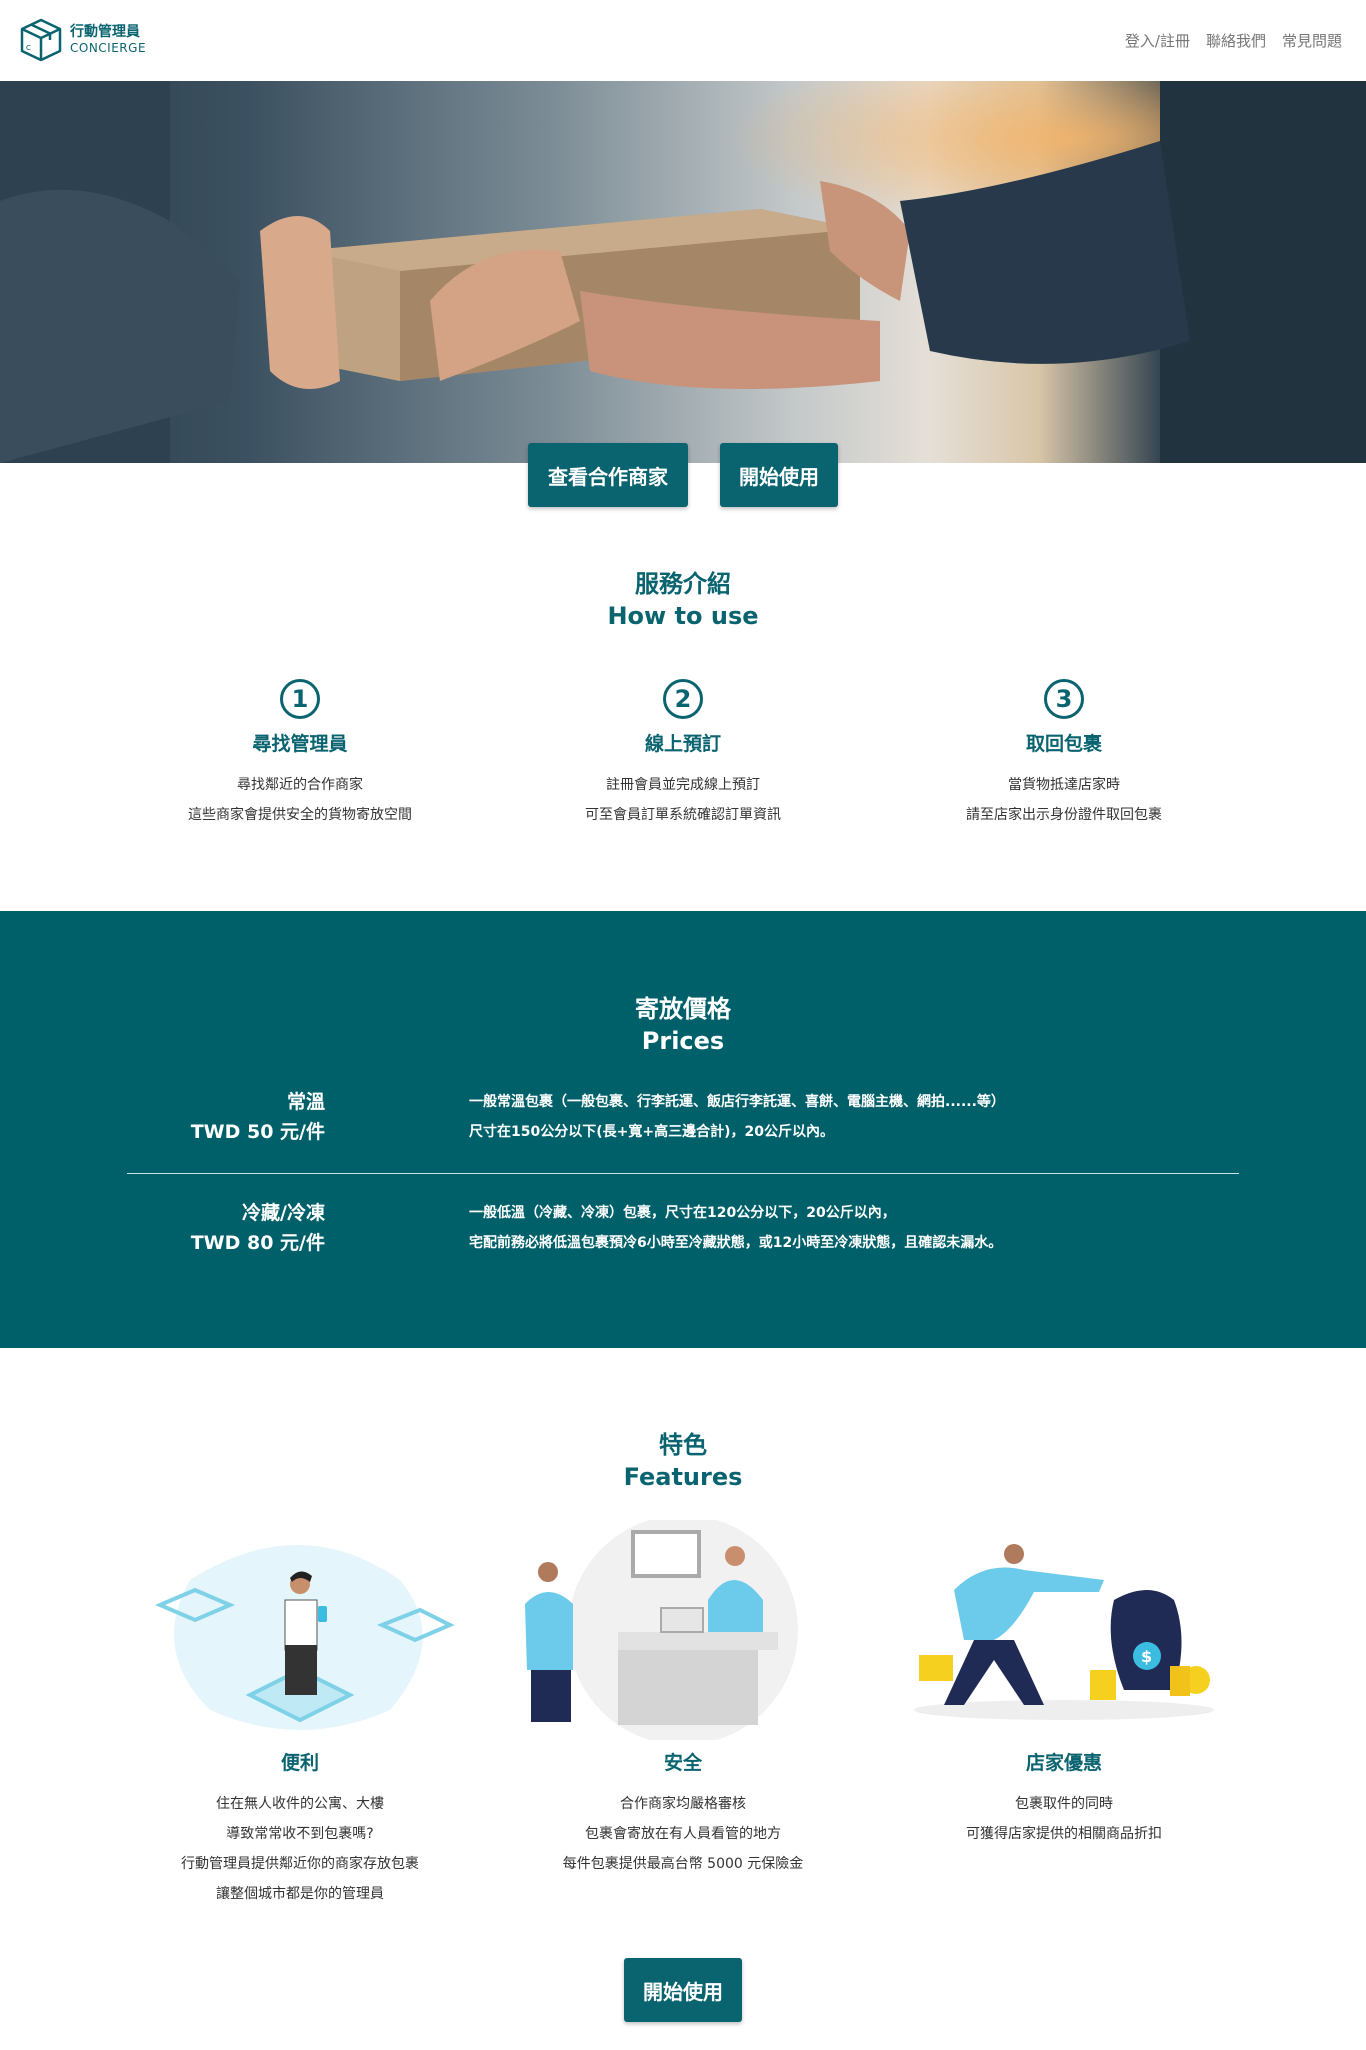  Describe the element at coordinates (226, 1117) in the screenshot. I see `price-label: 常溫 TWD 50 元/件` at that location.